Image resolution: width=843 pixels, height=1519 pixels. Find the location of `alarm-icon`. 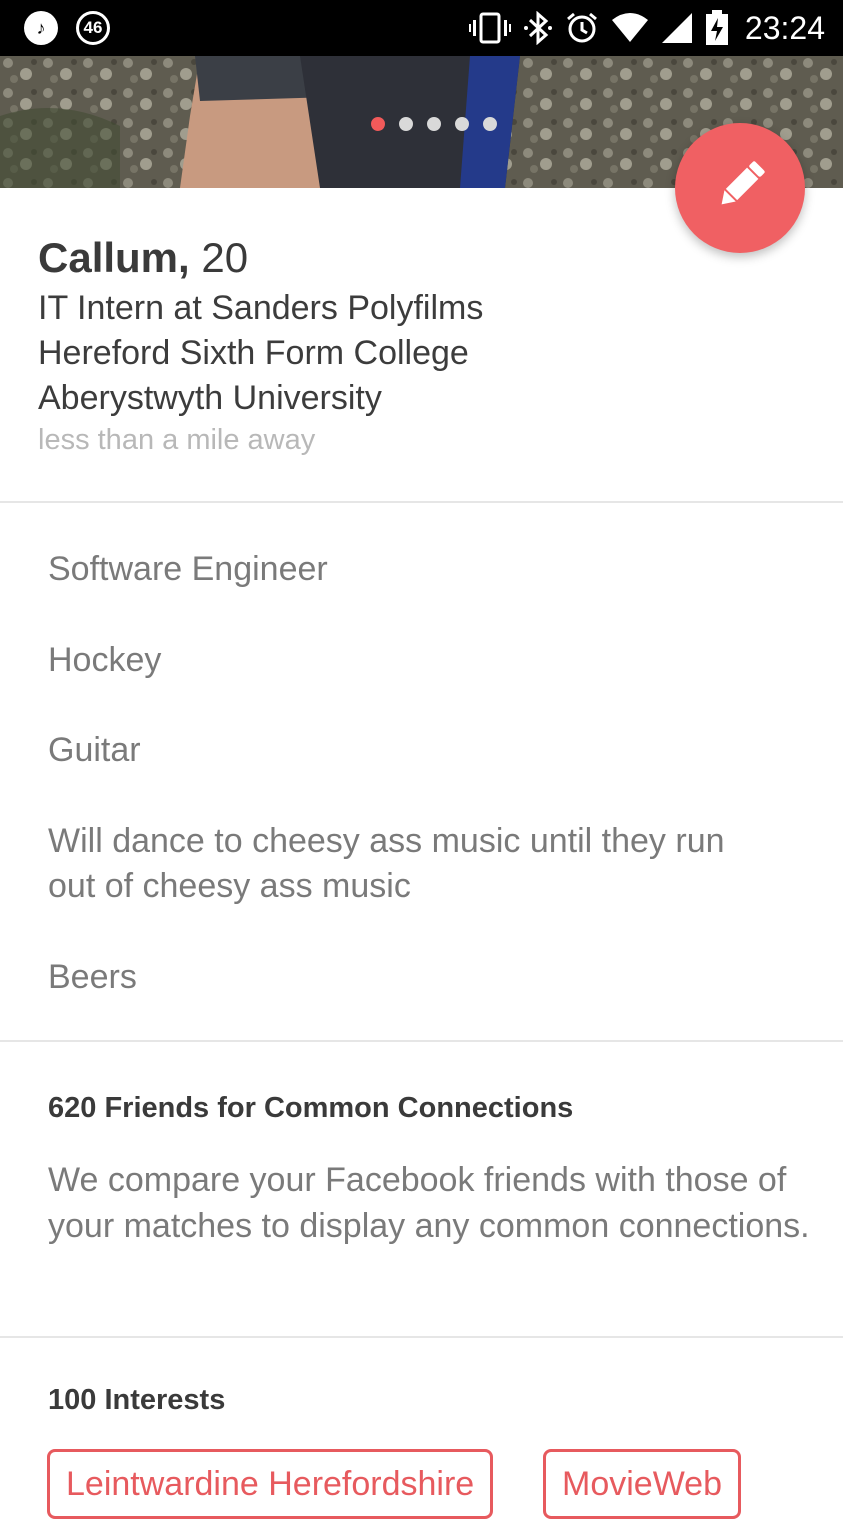

alarm-icon is located at coordinates (582, 28).